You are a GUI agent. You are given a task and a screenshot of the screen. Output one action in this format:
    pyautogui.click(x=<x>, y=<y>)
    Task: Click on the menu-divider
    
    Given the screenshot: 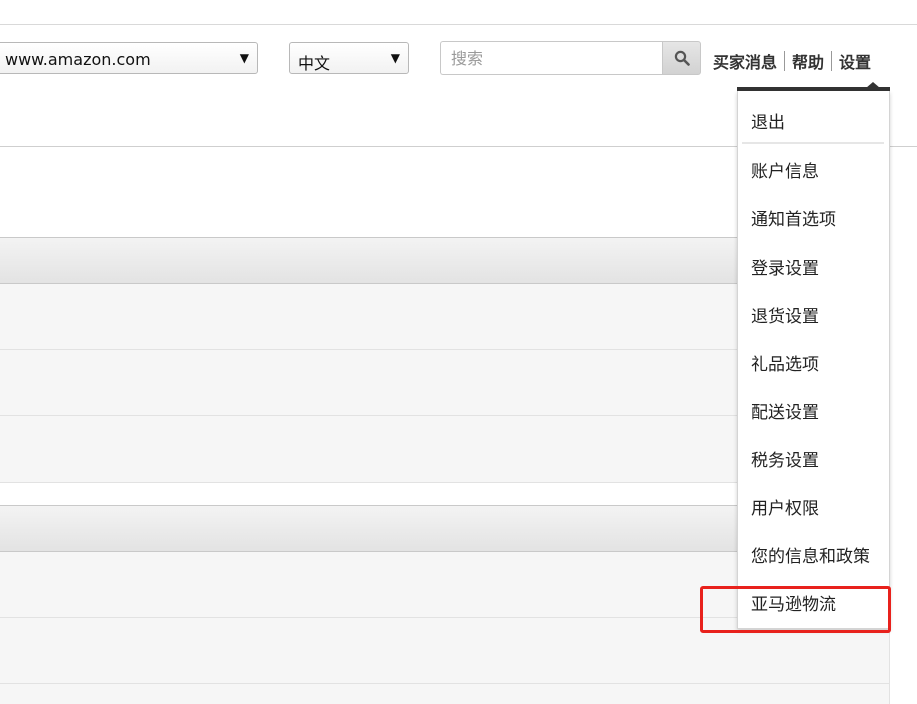 What is the action you would take?
    pyautogui.click(x=813, y=143)
    